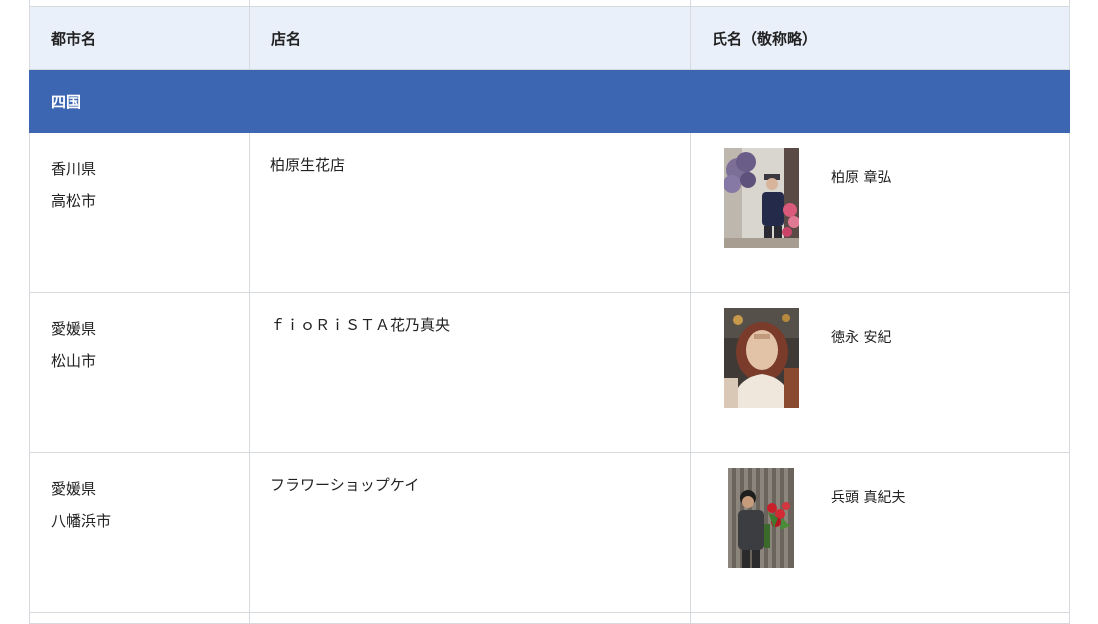  What do you see at coordinates (308, 165) in the screenshot?
I see `shop-name: 柏原生花店` at bounding box center [308, 165].